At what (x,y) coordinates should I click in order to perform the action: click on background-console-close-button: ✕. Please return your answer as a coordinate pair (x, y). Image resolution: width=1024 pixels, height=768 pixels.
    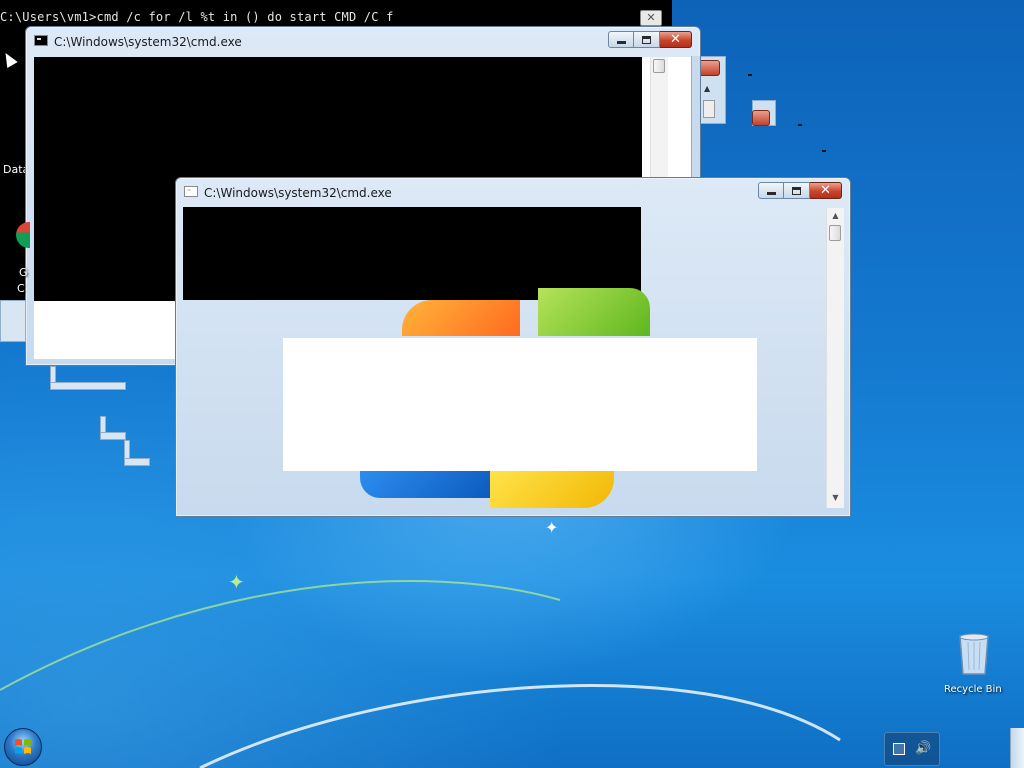
    Looking at the image, I should click on (651, 18).